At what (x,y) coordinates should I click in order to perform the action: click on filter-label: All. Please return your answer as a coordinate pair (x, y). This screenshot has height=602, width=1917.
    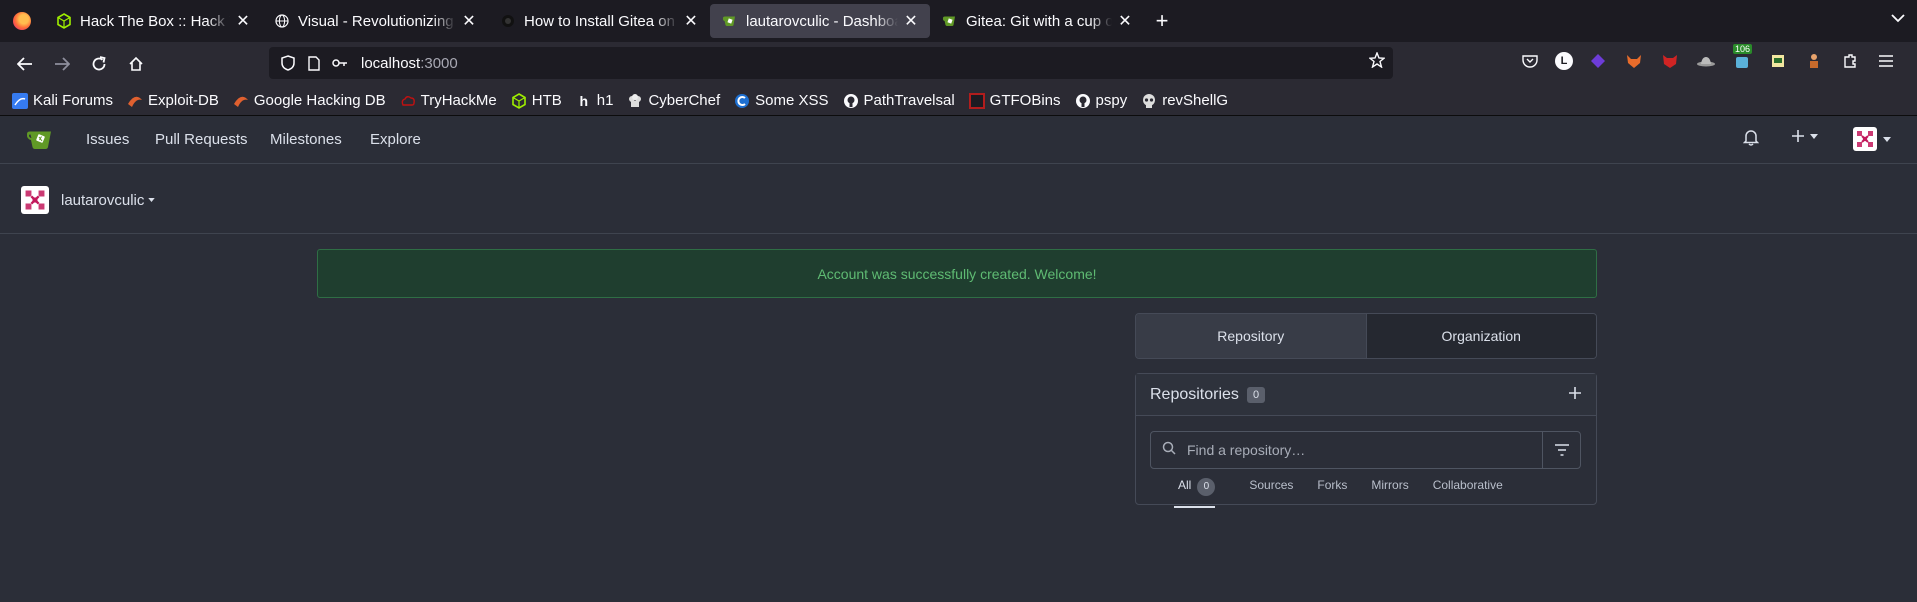
    Looking at the image, I should click on (1185, 485).